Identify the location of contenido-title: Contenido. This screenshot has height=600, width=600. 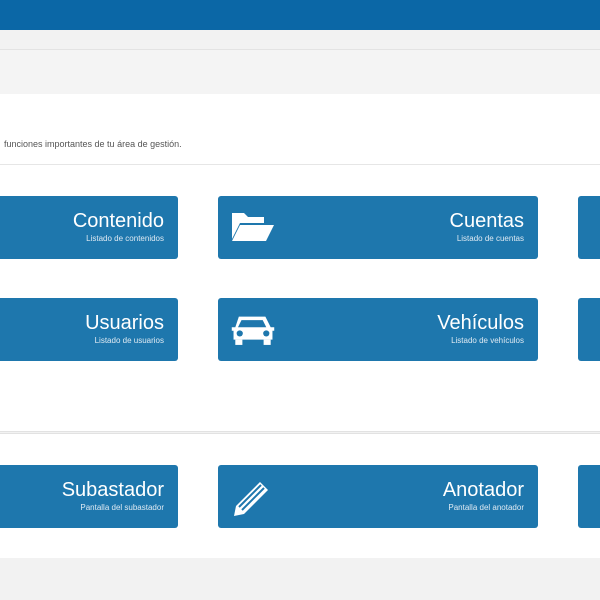
(118, 221).